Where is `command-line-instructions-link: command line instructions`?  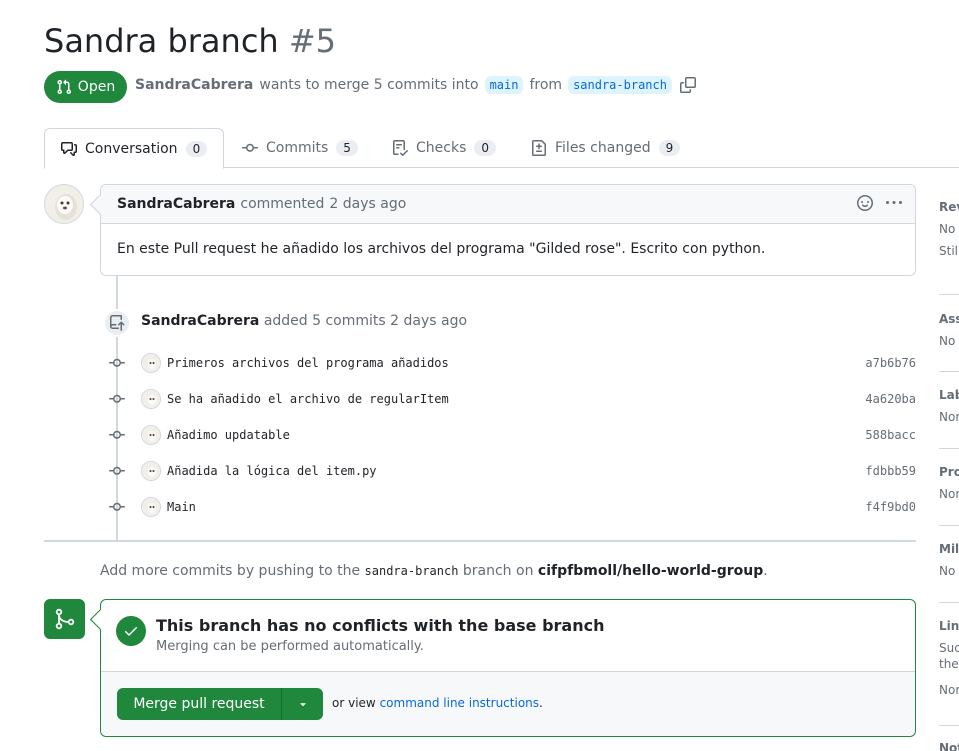
command-line-instructions-link: command line instructions is located at coordinates (459, 703).